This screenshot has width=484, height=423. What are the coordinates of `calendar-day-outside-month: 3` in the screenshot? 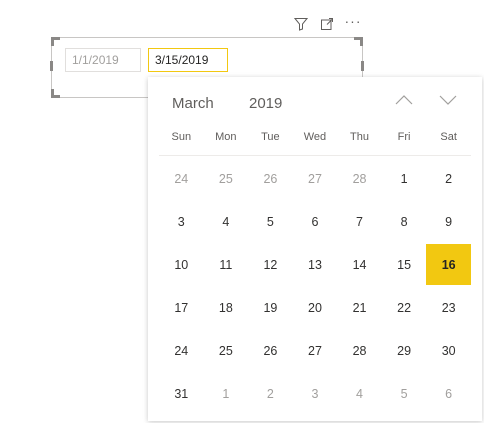 It's located at (315, 393).